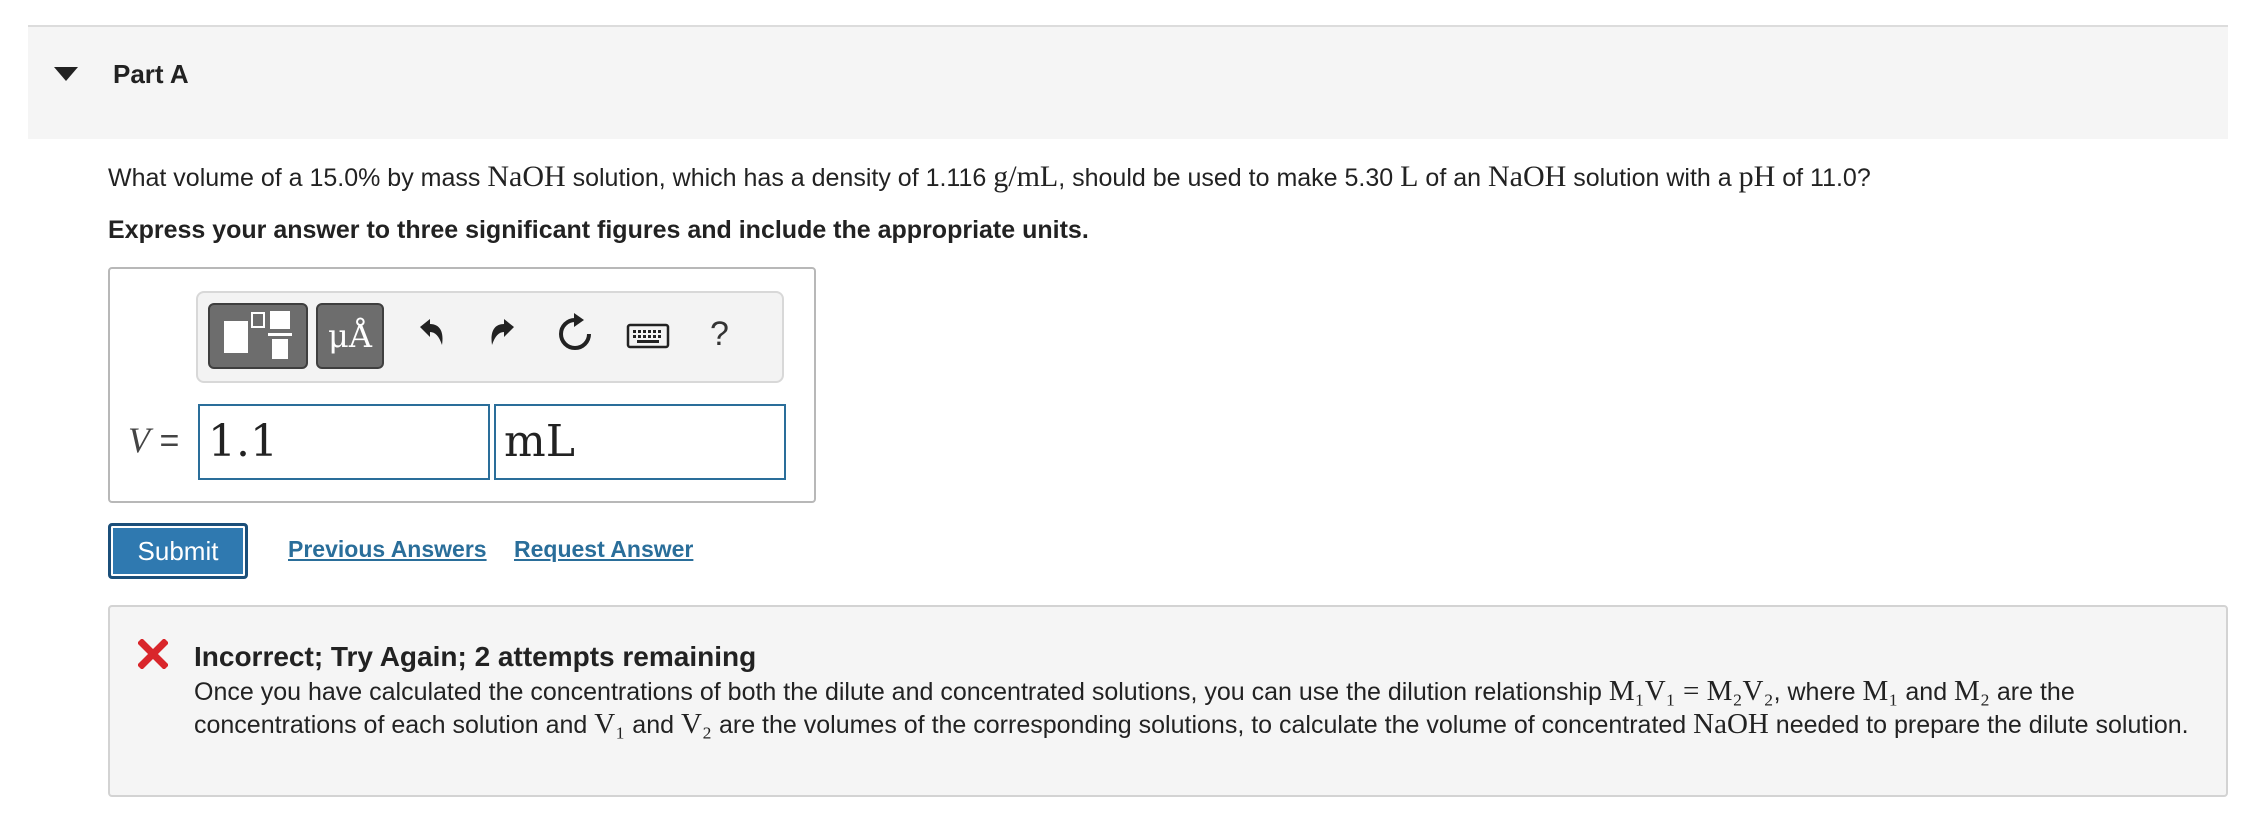  What do you see at coordinates (387, 549) in the screenshot?
I see `previous-answers-link: Previous Answers` at bounding box center [387, 549].